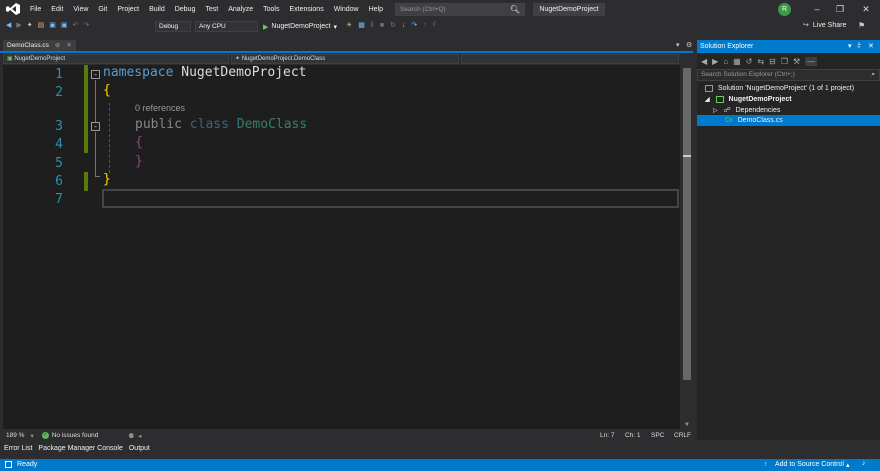 The image size is (880, 471). What do you see at coordinates (404, 25) in the screenshot?
I see `step-into-icon: ↓` at bounding box center [404, 25].